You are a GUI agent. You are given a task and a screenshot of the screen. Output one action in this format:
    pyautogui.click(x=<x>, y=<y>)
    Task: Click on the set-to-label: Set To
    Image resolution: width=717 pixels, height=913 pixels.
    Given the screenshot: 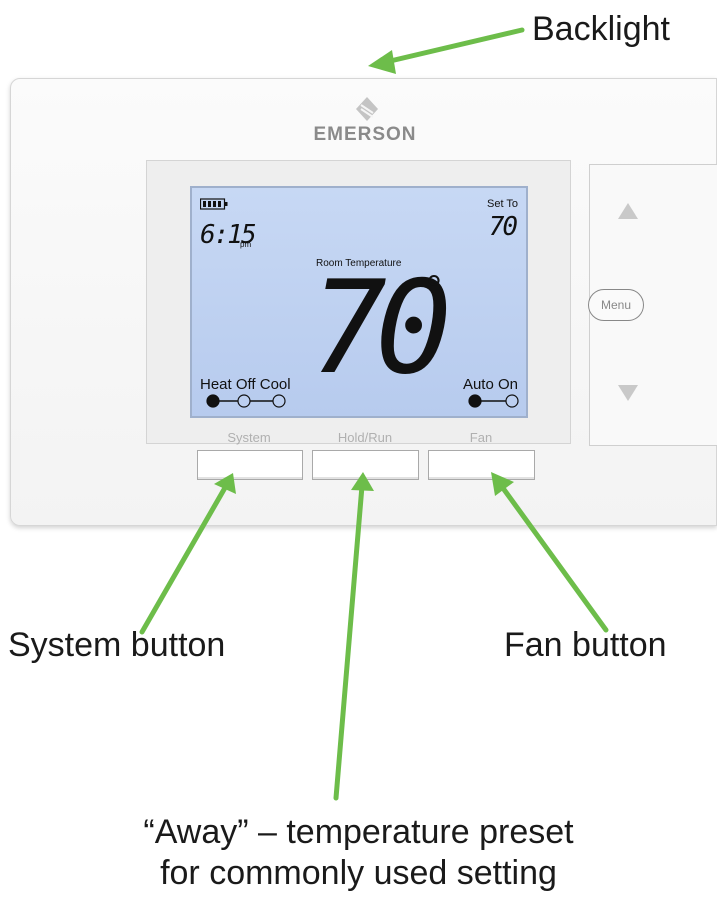 What is the action you would take?
    pyautogui.click(x=502, y=204)
    